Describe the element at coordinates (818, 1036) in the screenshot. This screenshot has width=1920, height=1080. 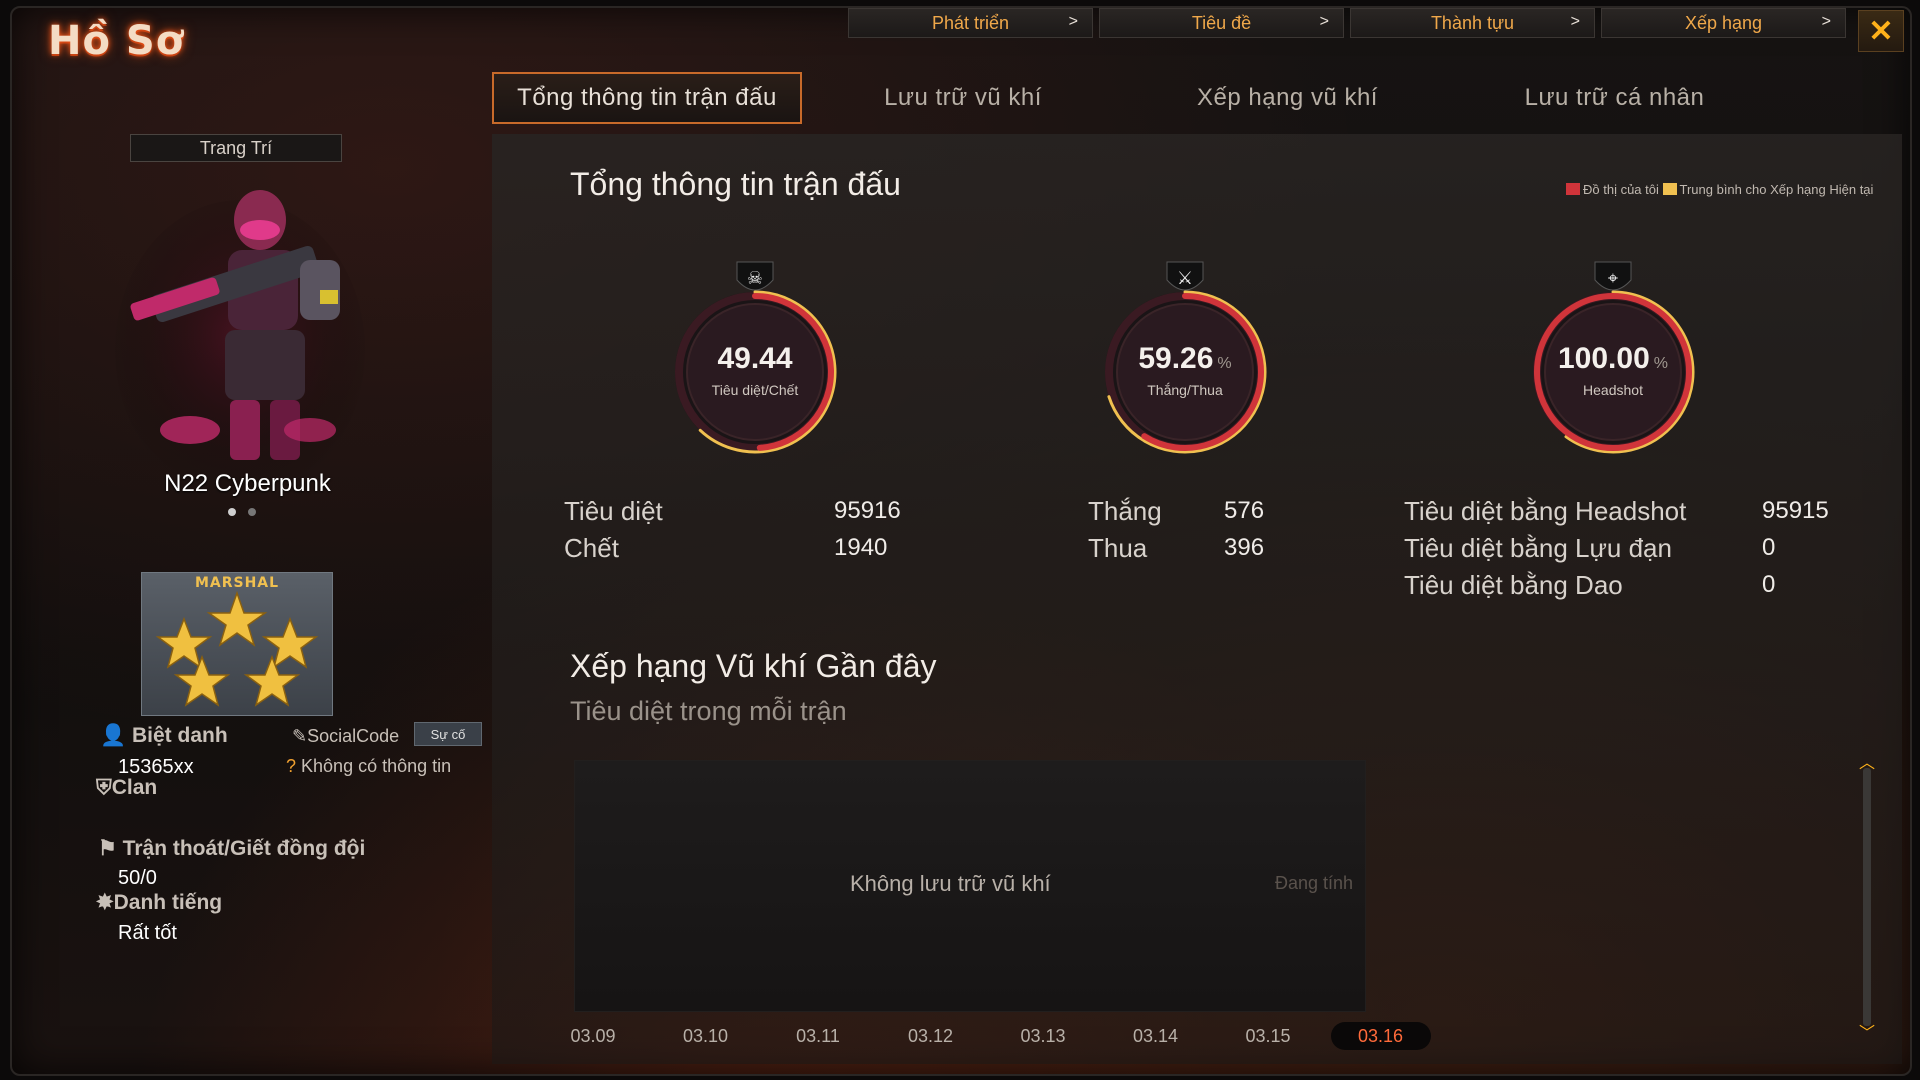
I see `date-option: 03.11` at that location.